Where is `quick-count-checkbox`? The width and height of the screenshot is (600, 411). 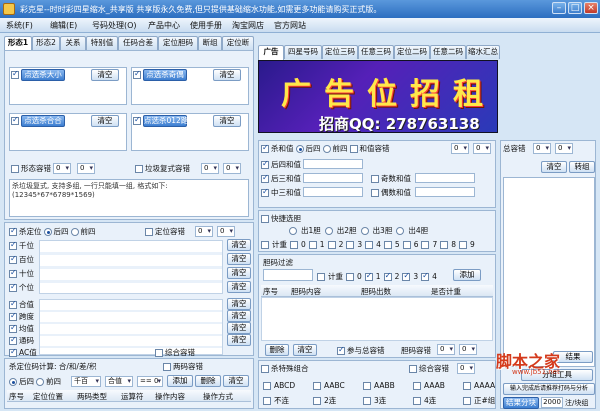 quick-count-checkbox is located at coordinates (265, 244).